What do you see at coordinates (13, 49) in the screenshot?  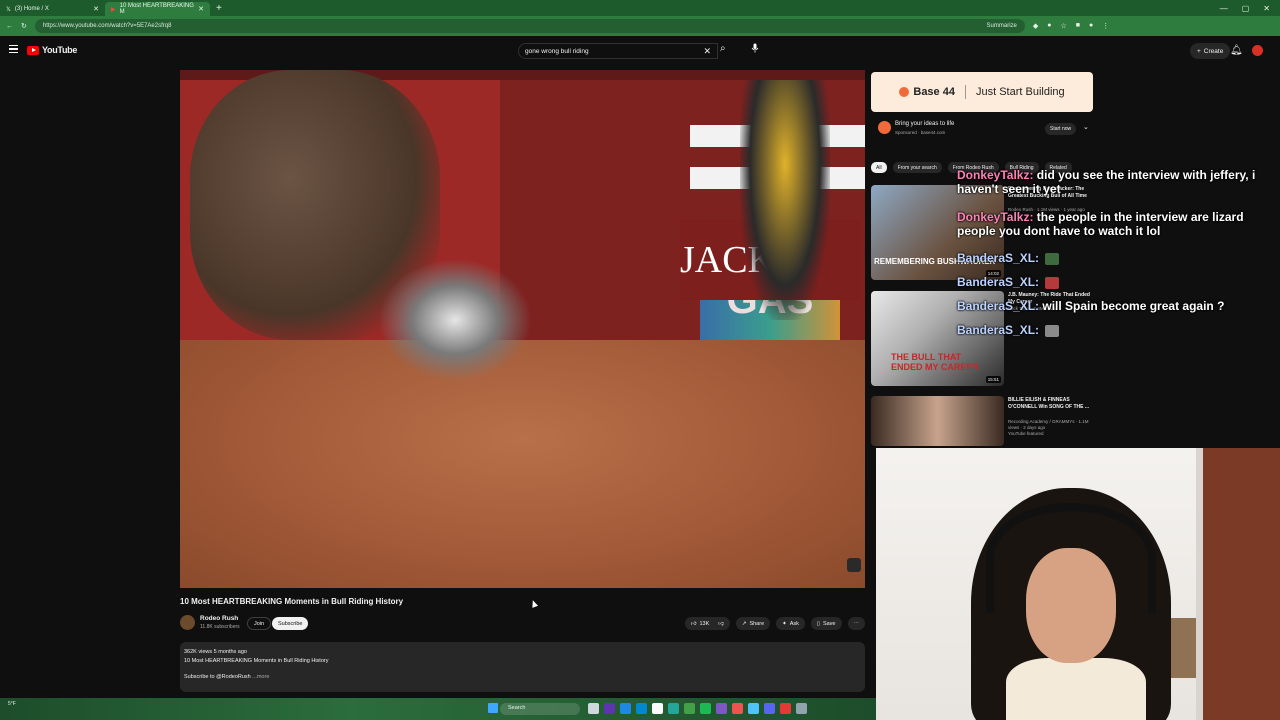 I see `hamburger-menu-icon` at bounding box center [13, 49].